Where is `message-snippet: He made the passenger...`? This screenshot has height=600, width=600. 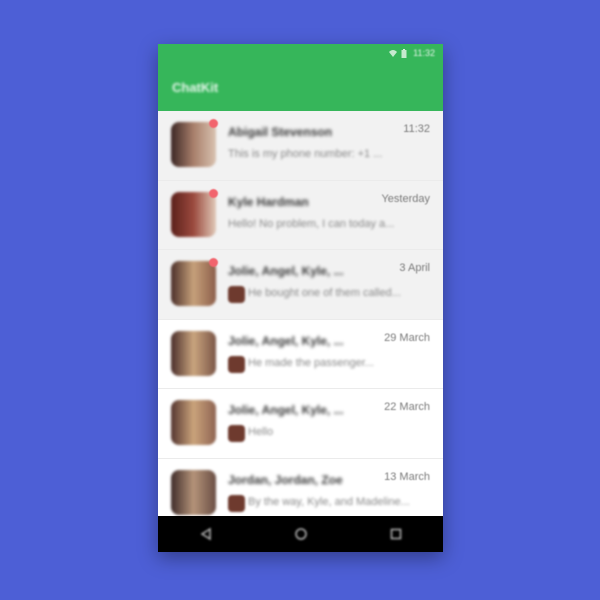
message-snippet: He made the passenger... is located at coordinates (311, 362).